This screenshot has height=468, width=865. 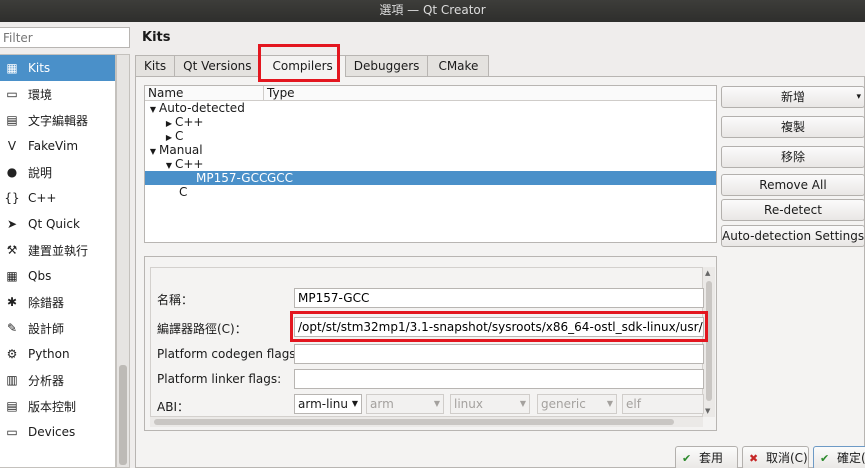 What do you see at coordinates (12, 380) in the screenshot?
I see `analyzer-icon: ▥` at bounding box center [12, 380].